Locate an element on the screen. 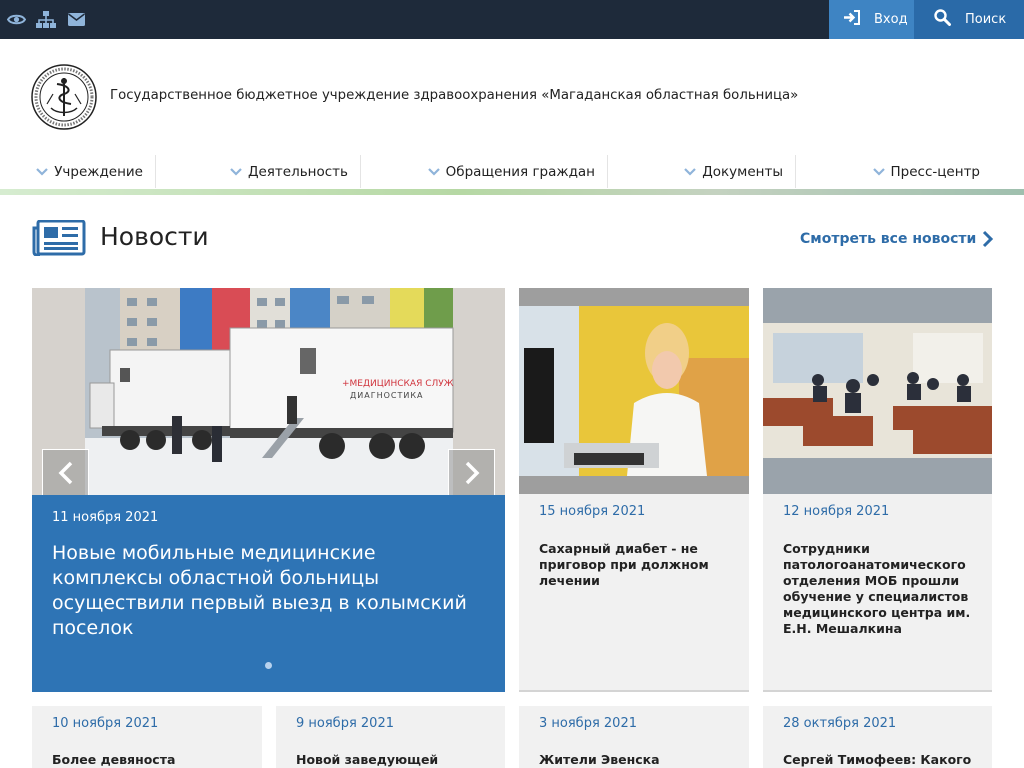  slider-prev-button is located at coordinates (65, 472).